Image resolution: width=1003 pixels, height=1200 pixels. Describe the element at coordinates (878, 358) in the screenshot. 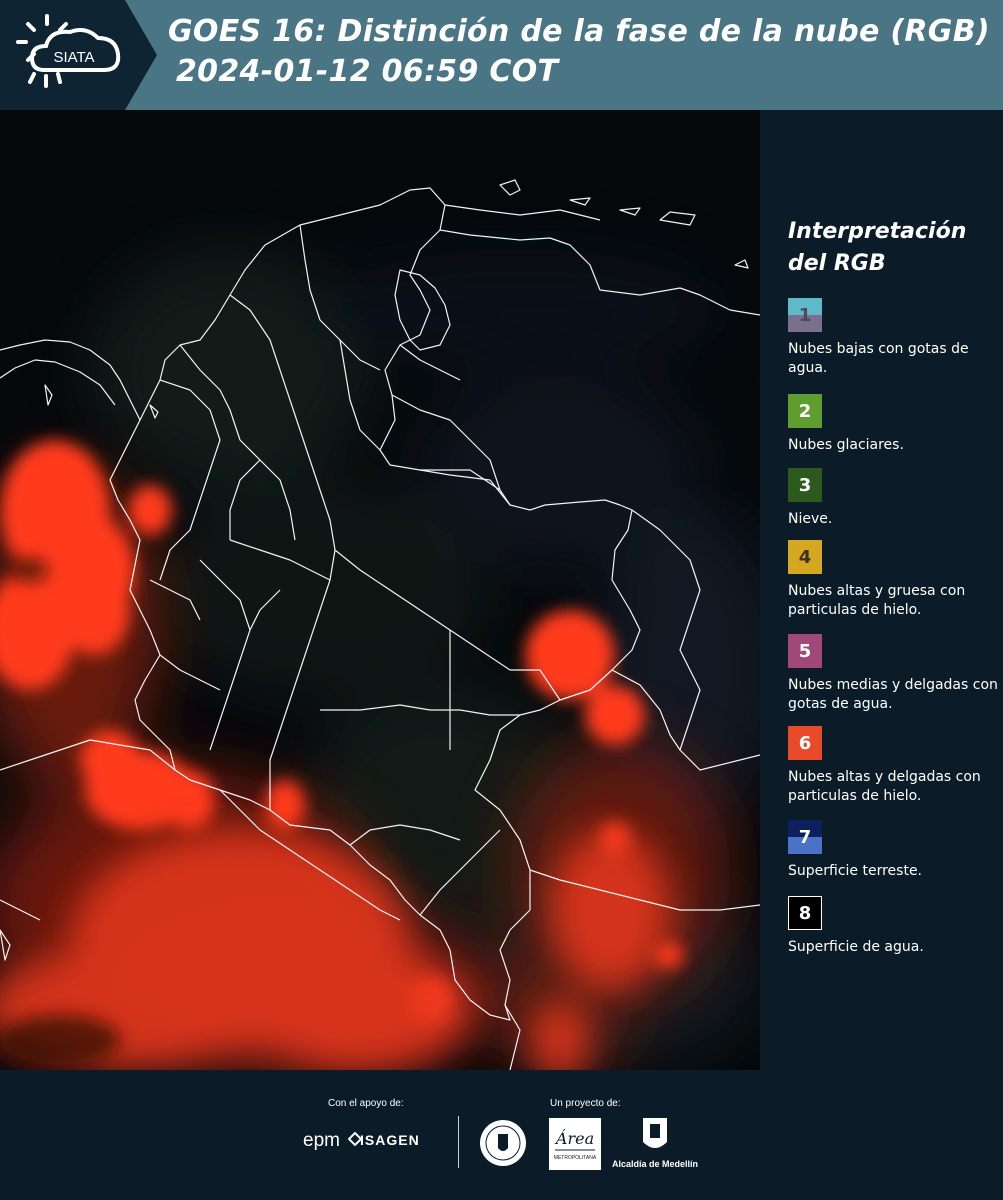

I see `legend-label-1: Nubes bajas con gotas de agua.` at that location.